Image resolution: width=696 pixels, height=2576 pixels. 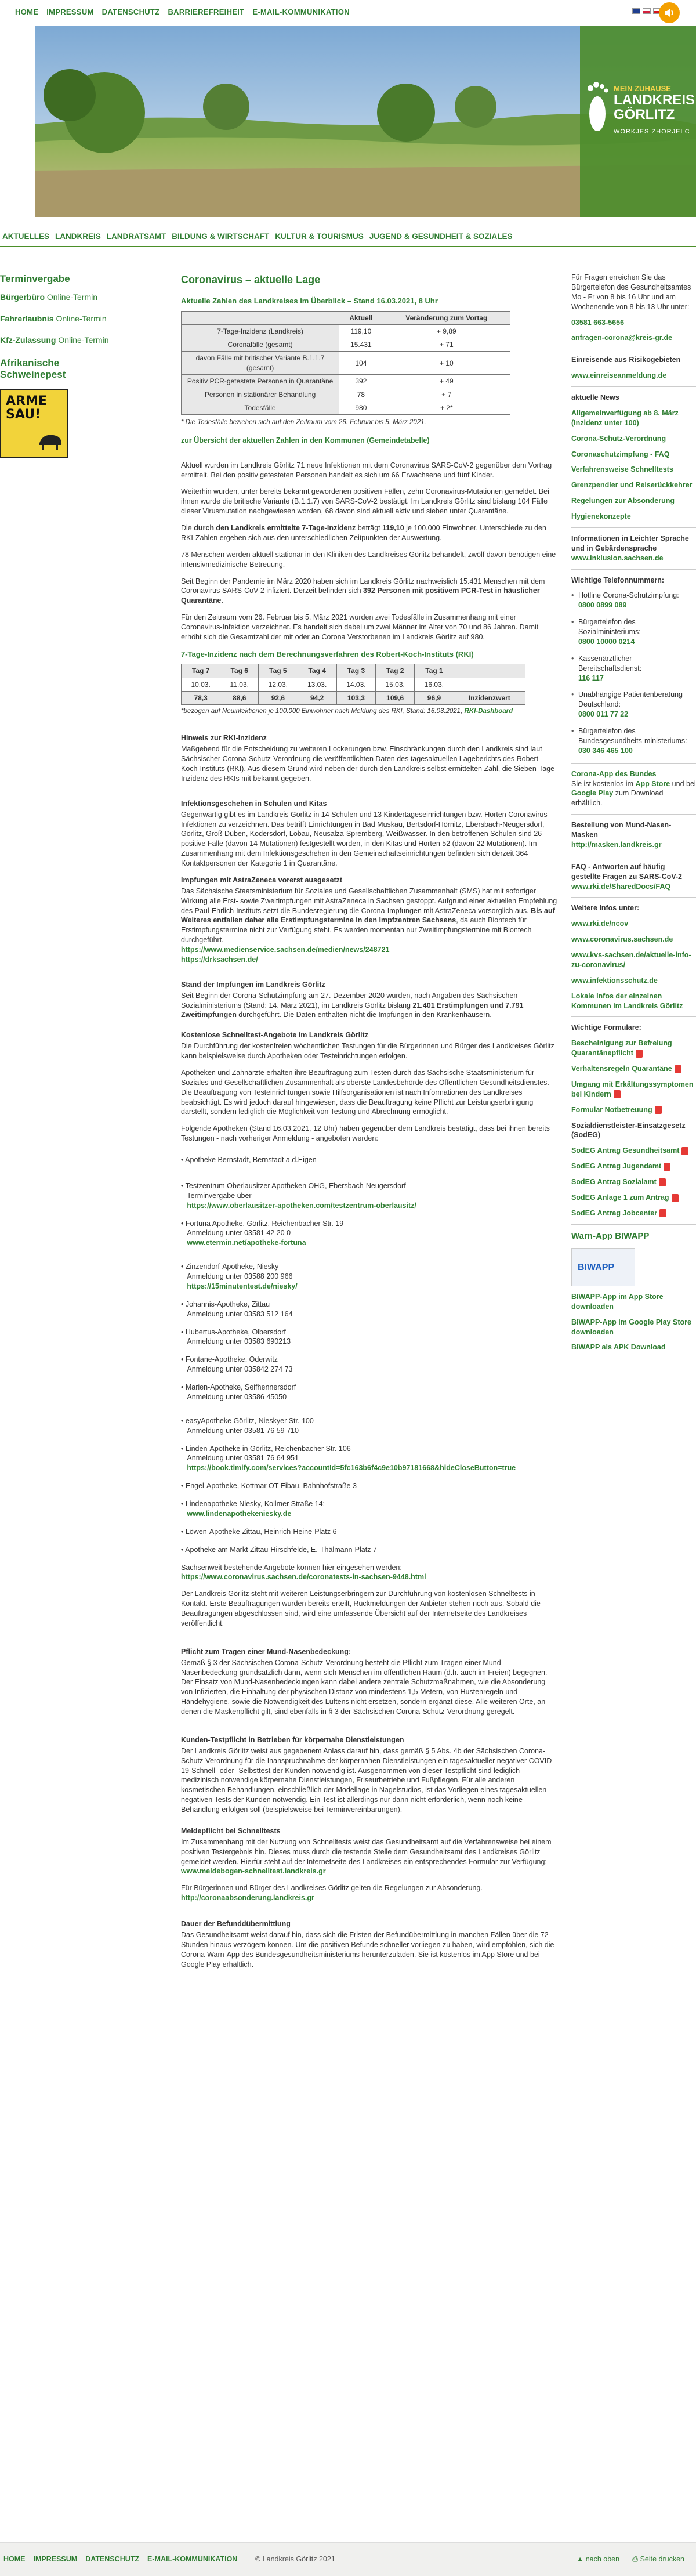 I want to click on arrow-up-icon: ▲, so click(x=581, y=2559).